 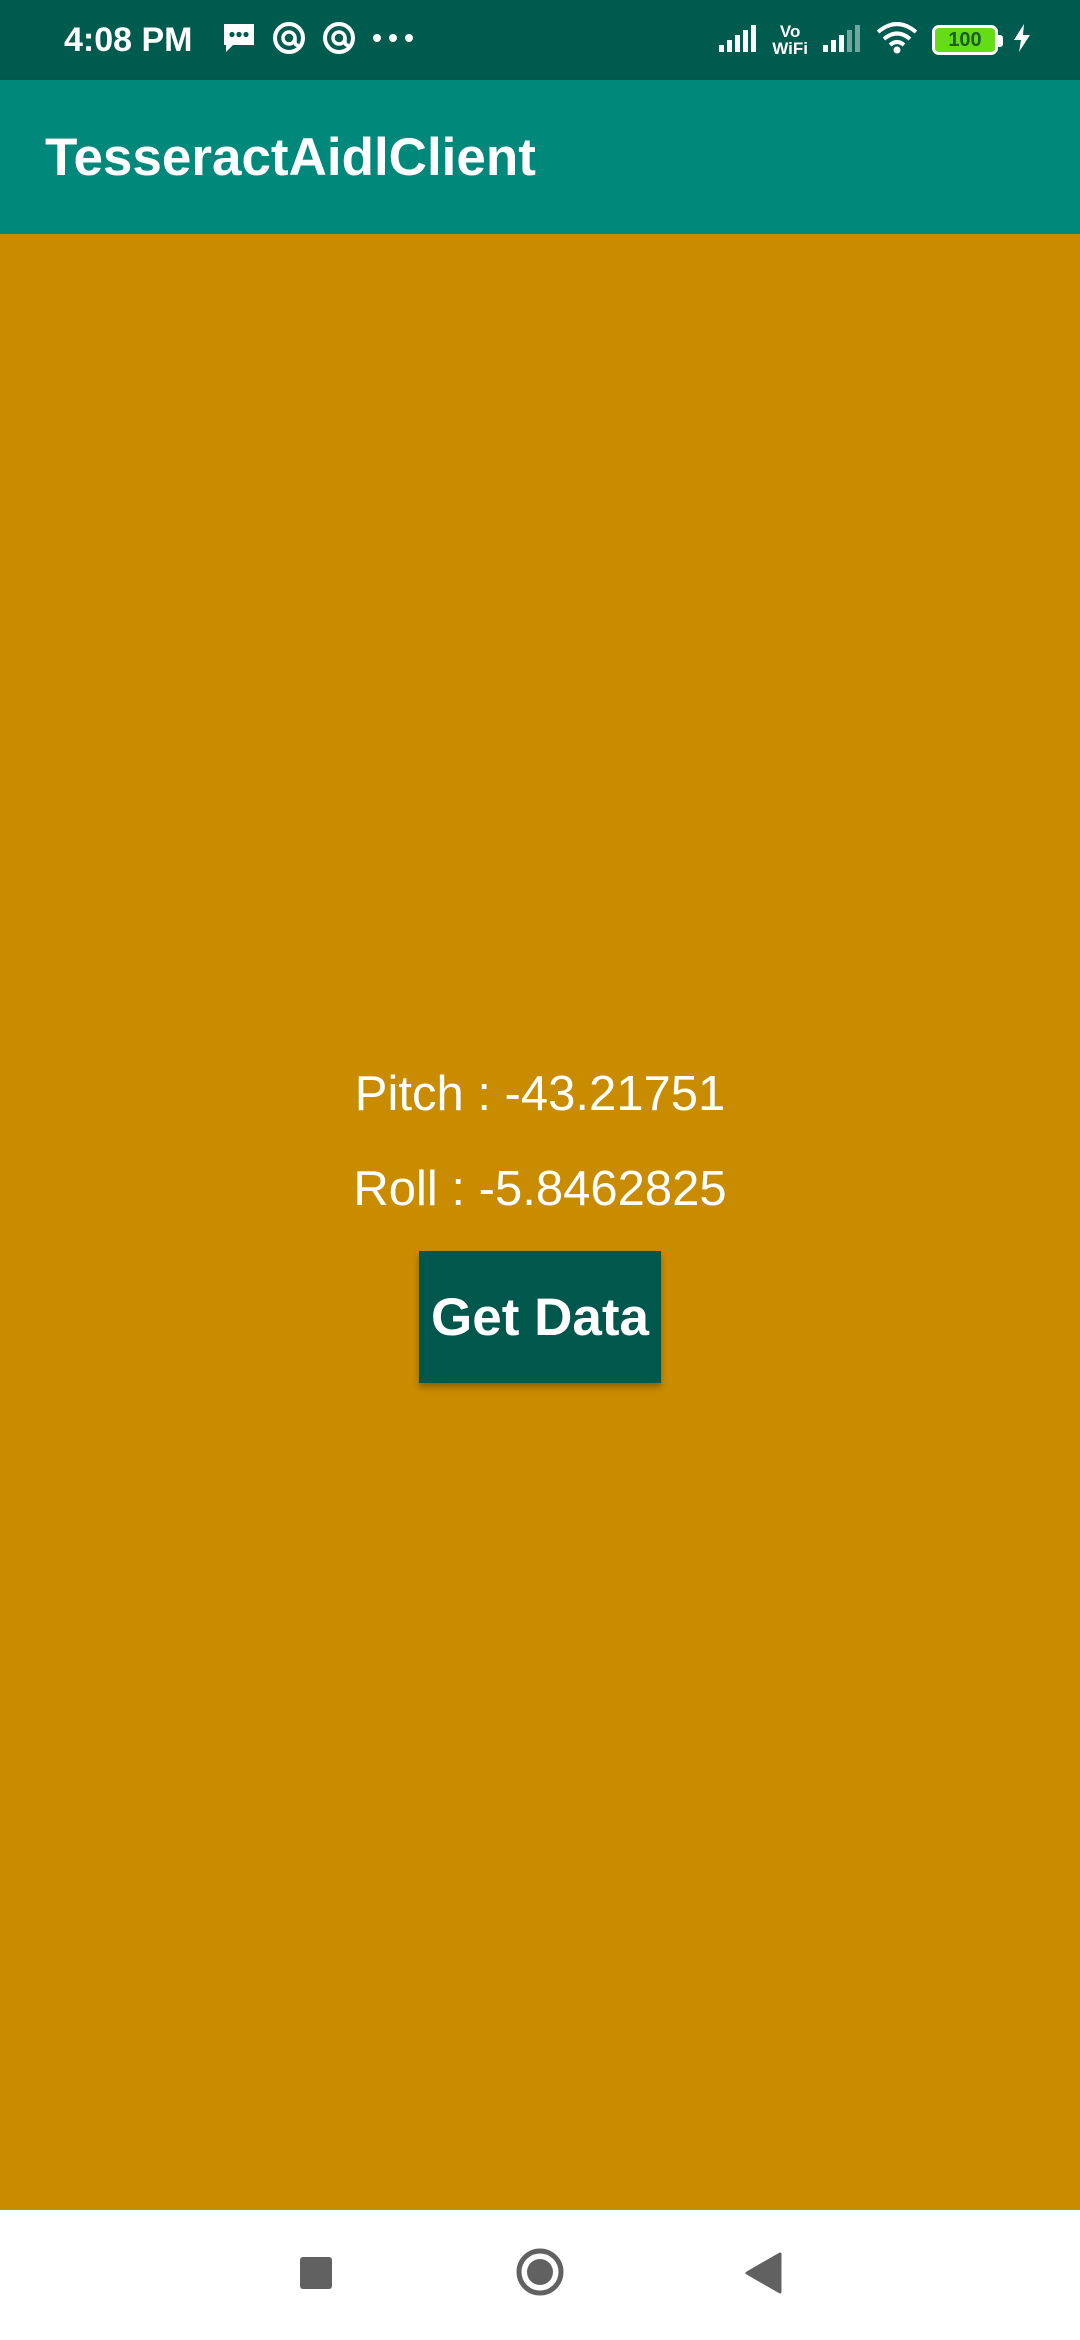 I want to click on message-icon, so click(x=239, y=40).